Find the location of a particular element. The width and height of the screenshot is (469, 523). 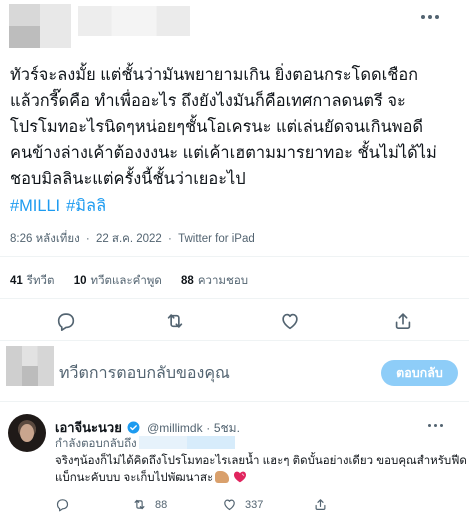

reply-text-line-2: แบ็กนะคับบบ จะเก็บไปพัฒนาสะ is located at coordinates (260, 478).